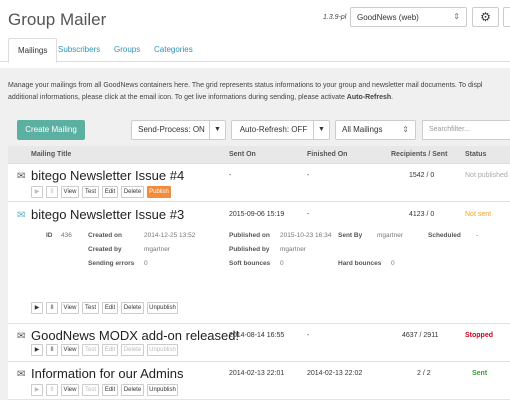 The image size is (510, 400). I want to click on gear-icon: ⚙, so click(485, 17).